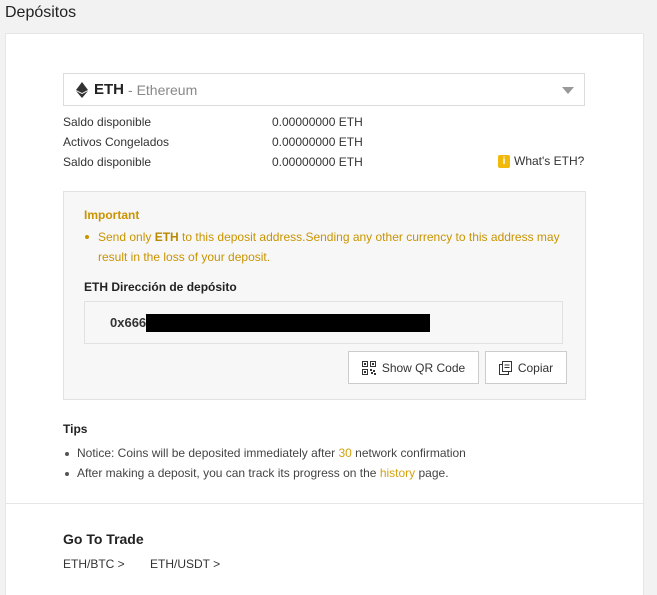  What do you see at coordinates (549, 161) in the screenshot?
I see `whats-eth-label: What's ETH?` at bounding box center [549, 161].